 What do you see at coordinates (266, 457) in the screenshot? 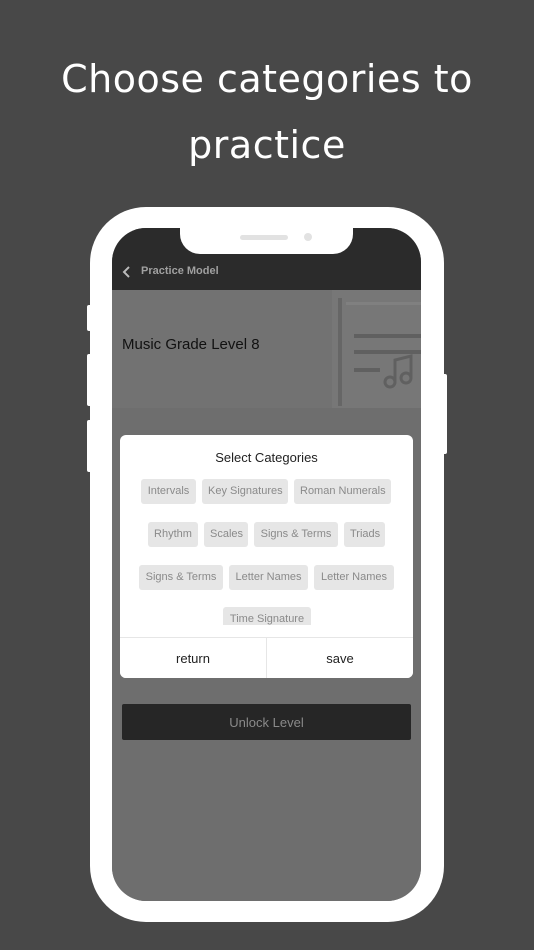
I see `dialog-title: Select Categories` at bounding box center [266, 457].